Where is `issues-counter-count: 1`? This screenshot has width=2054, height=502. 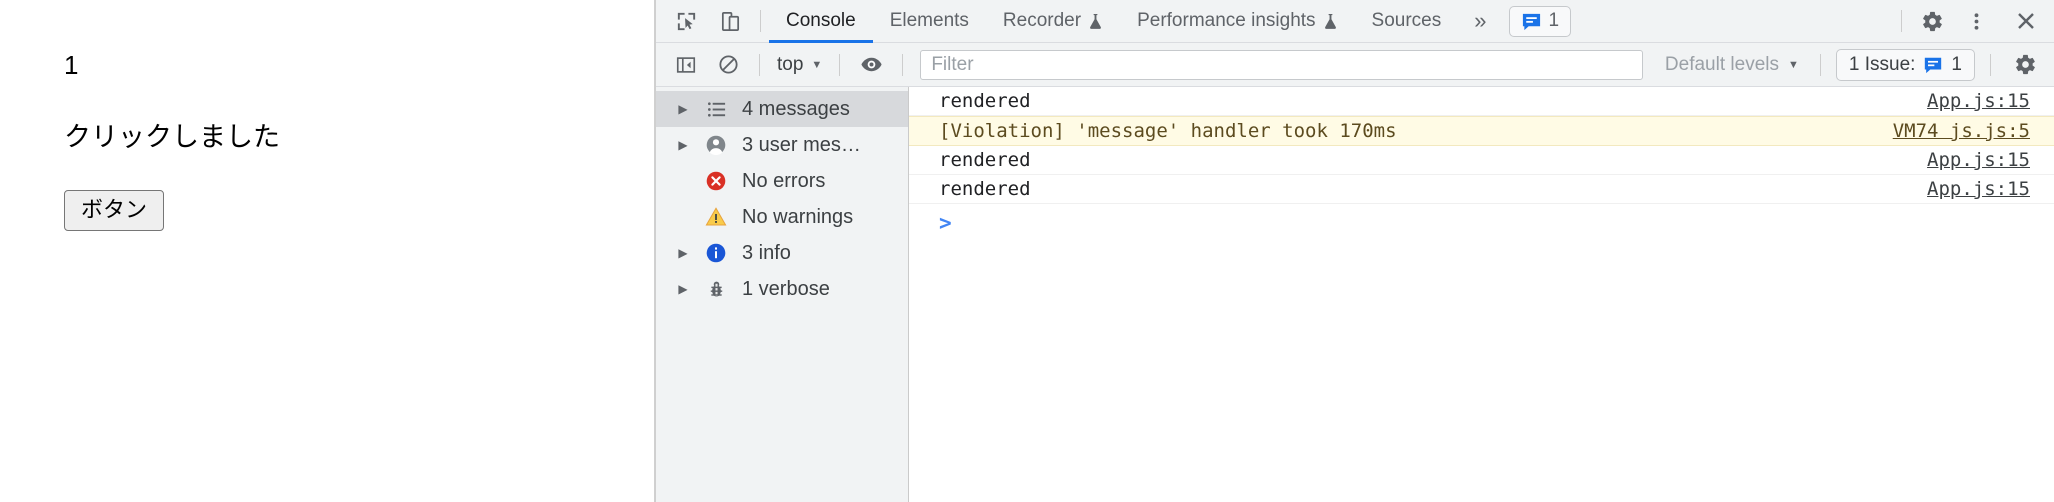 issues-counter-count: 1 is located at coordinates (1956, 64).